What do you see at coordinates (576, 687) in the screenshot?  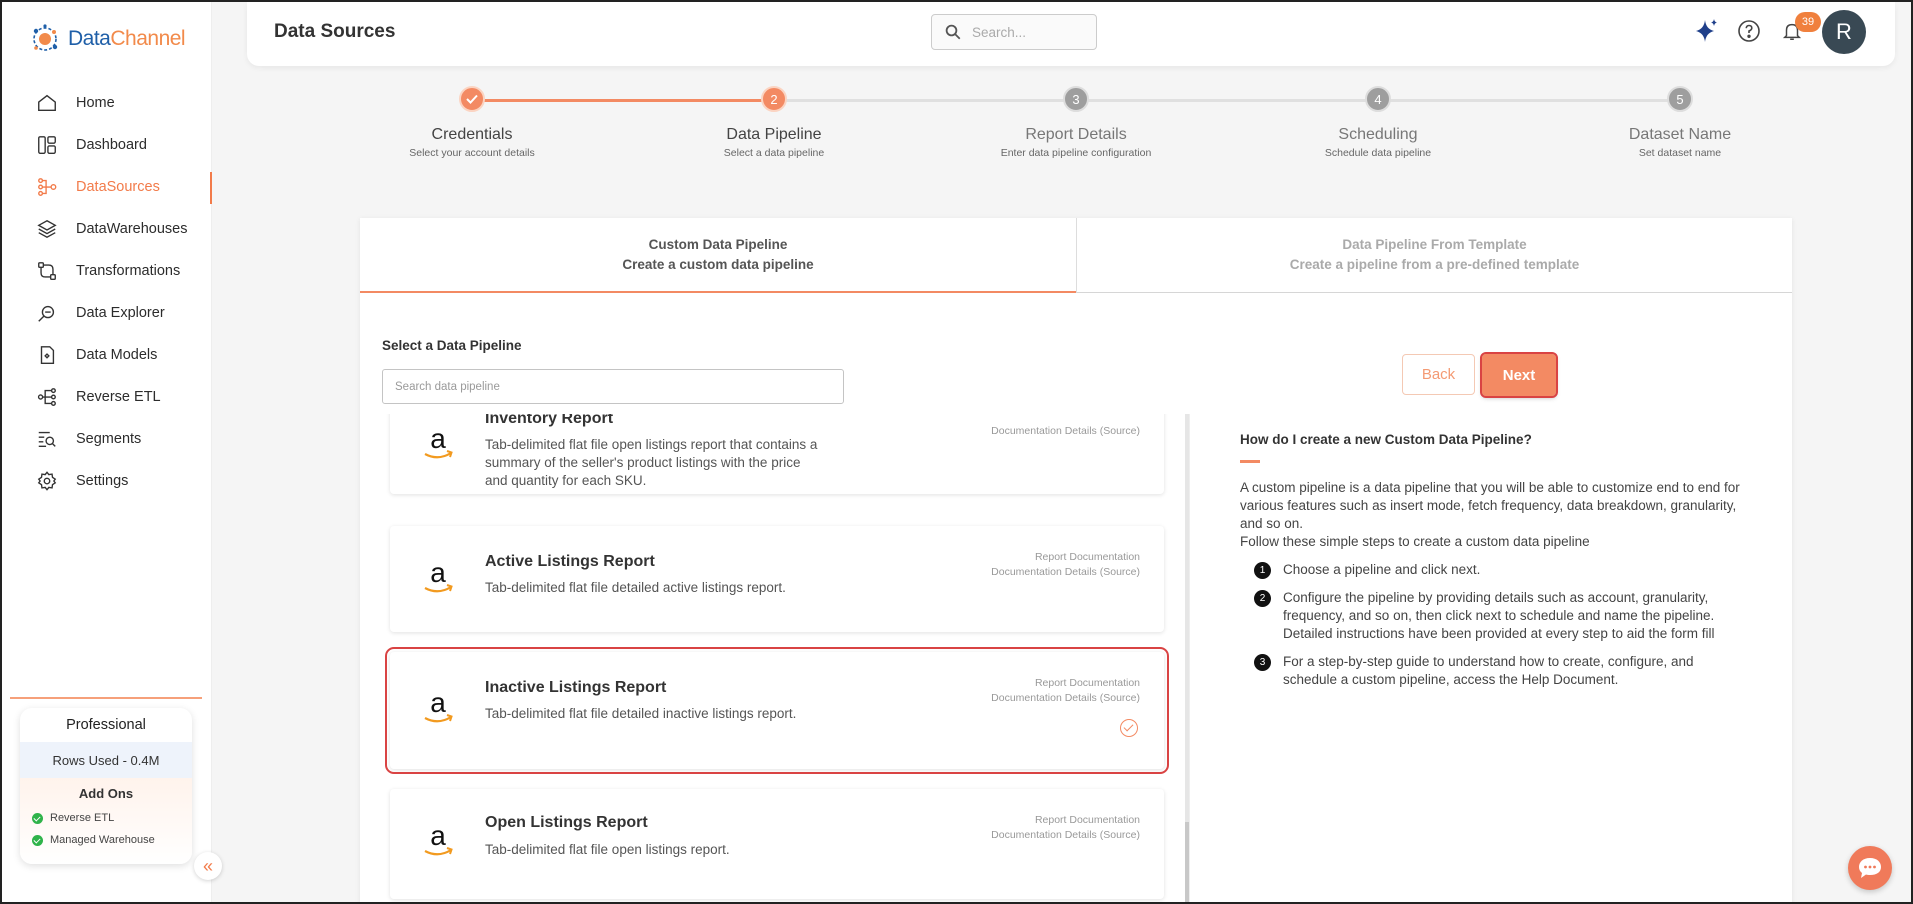 I see `pipeline-title: Inactive Listings Report` at bounding box center [576, 687].